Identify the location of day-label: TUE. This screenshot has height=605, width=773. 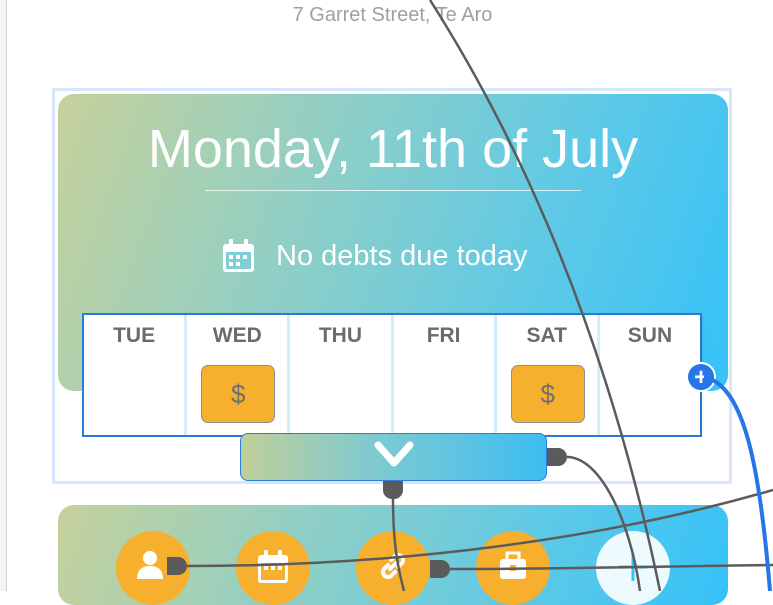
(134, 335).